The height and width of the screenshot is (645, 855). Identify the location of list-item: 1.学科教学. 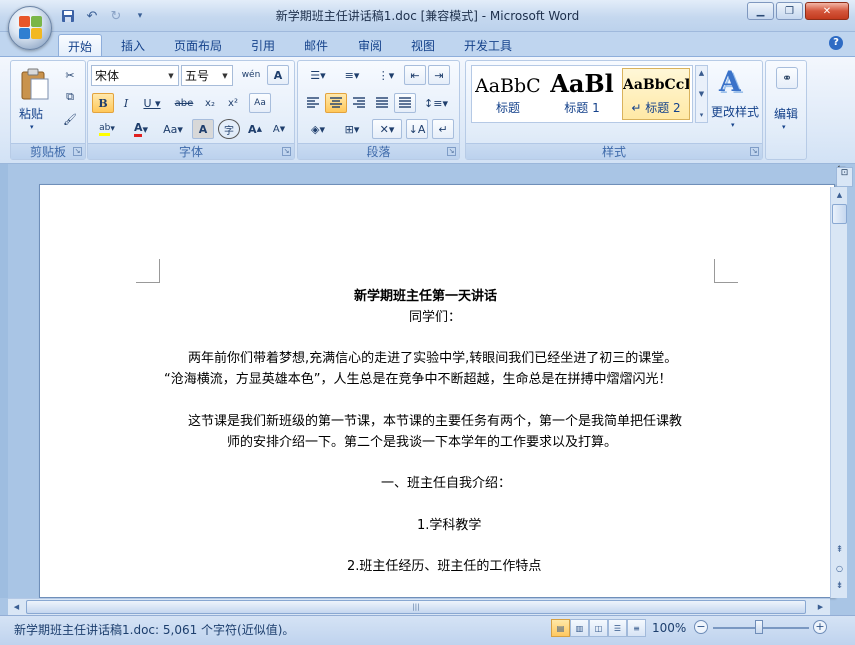
(449, 525).